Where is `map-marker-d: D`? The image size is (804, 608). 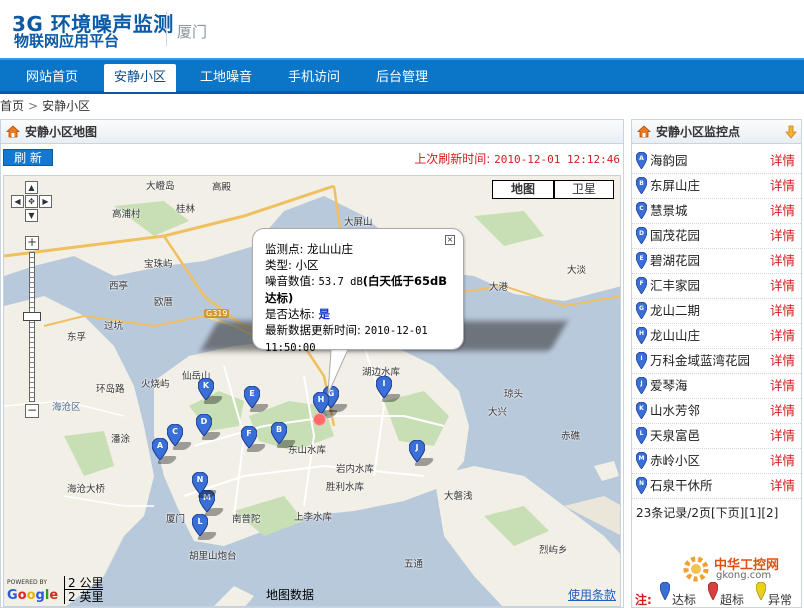 map-marker-d: D is located at coordinates (209, 429).